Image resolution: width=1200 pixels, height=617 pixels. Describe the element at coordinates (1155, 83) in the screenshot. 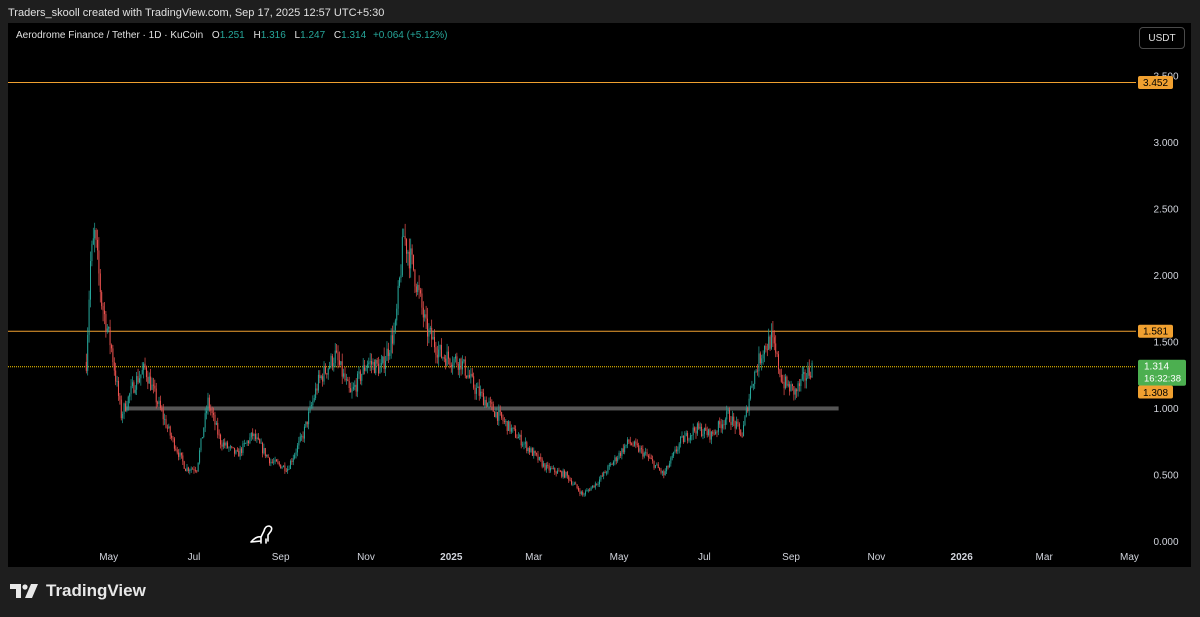

I see `level-price-tag-text: 3.452` at that location.